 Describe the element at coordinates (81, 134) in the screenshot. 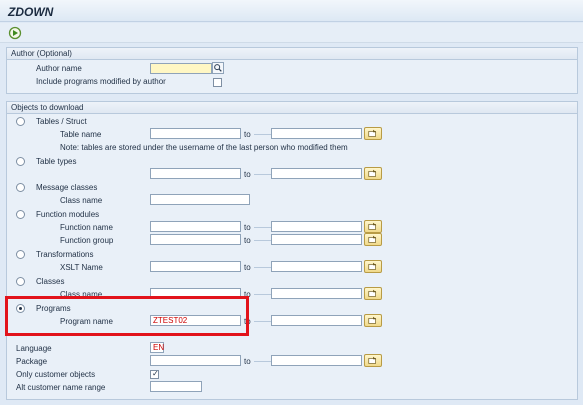

I see `table-name-label: Table name` at that location.